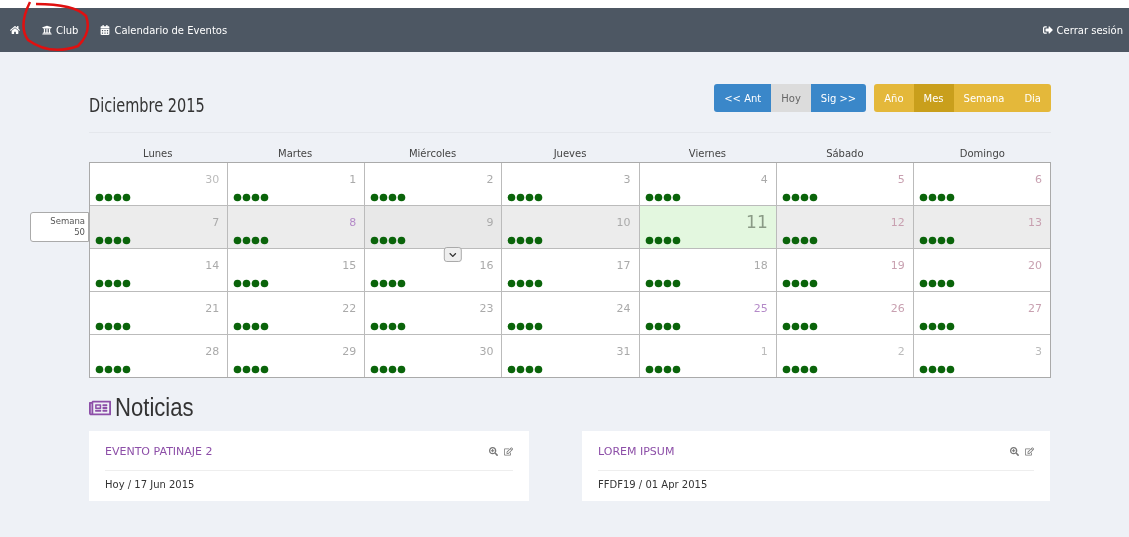  What do you see at coordinates (982, 154) in the screenshot?
I see `weekday-header: Domingo` at bounding box center [982, 154].